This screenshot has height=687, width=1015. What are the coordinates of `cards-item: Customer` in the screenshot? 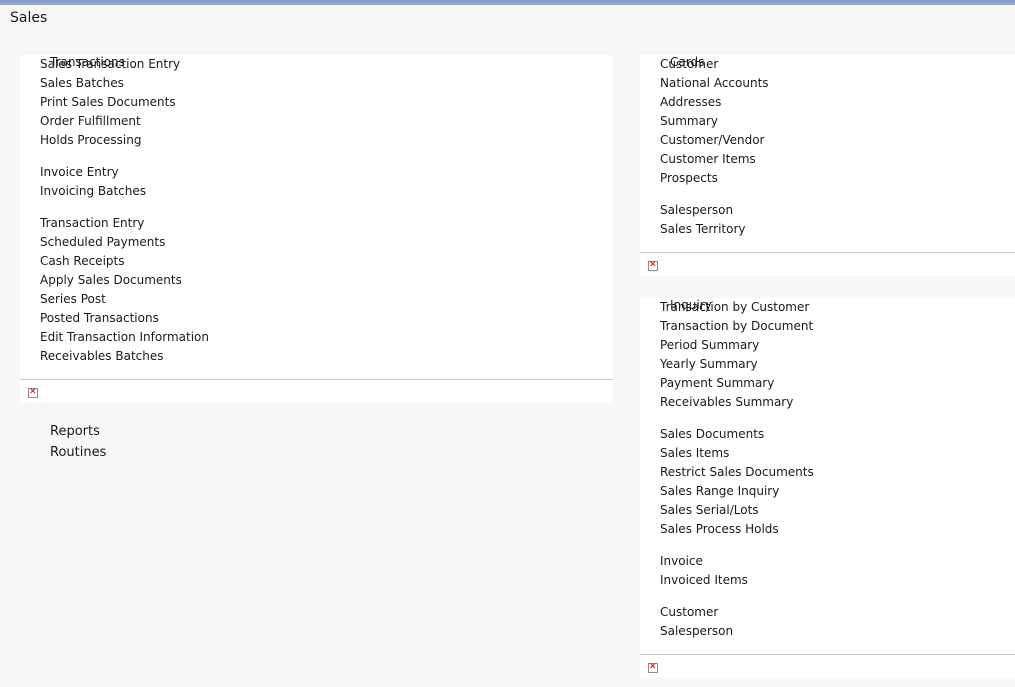 It's located at (714, 64).